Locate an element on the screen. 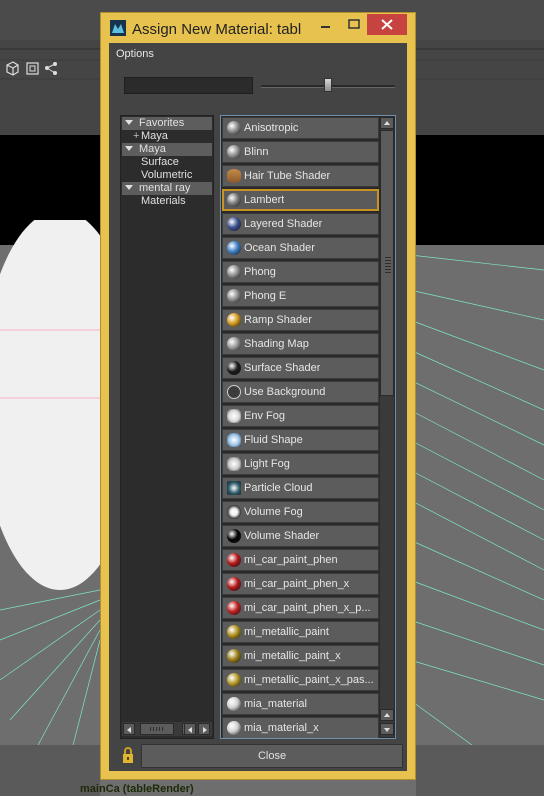  material-label: Blinn is located at coordinates (256, 152).